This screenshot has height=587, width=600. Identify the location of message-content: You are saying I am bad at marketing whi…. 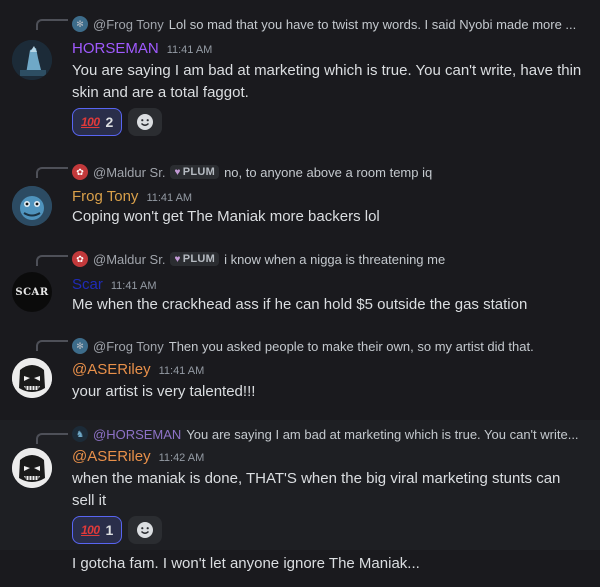
(327, 81).